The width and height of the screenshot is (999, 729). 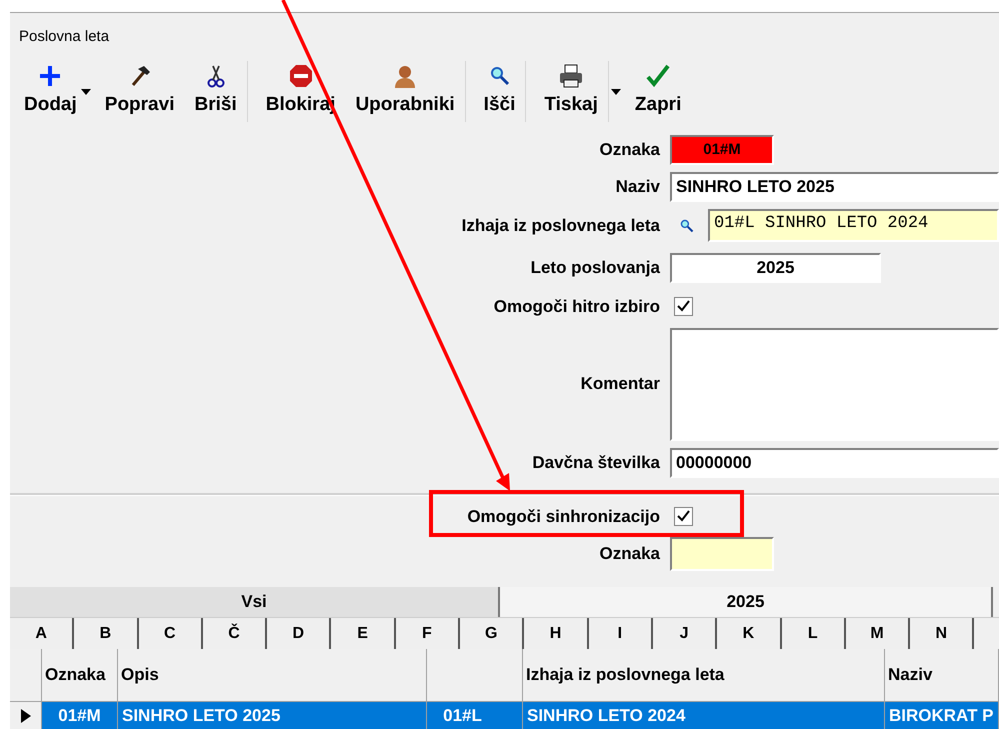 What do you see at coordinates (500, 91) in the screenshot?
I see `search-button: Išči` at bounding box center [500, 91].